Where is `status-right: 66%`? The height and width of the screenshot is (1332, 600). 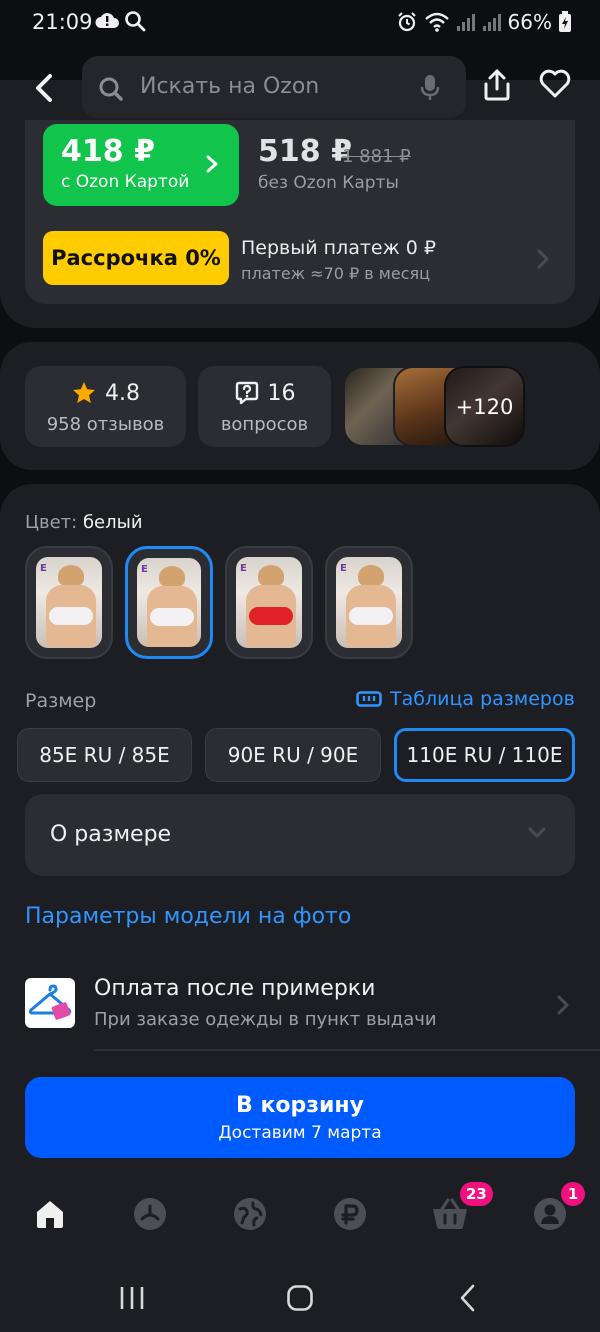 status-right: 66% is located at coordinates (484, 22).